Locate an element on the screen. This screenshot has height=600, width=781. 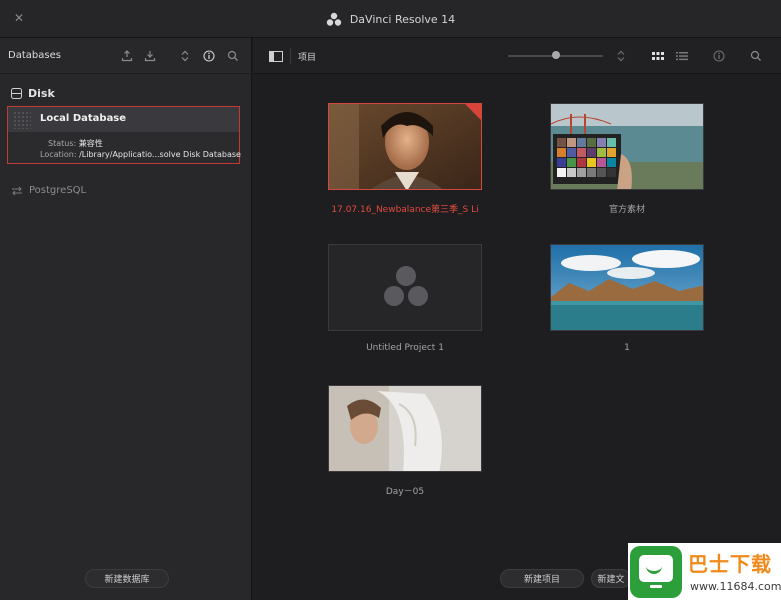
lake-thumbnail is located at coordinates (627, 287).